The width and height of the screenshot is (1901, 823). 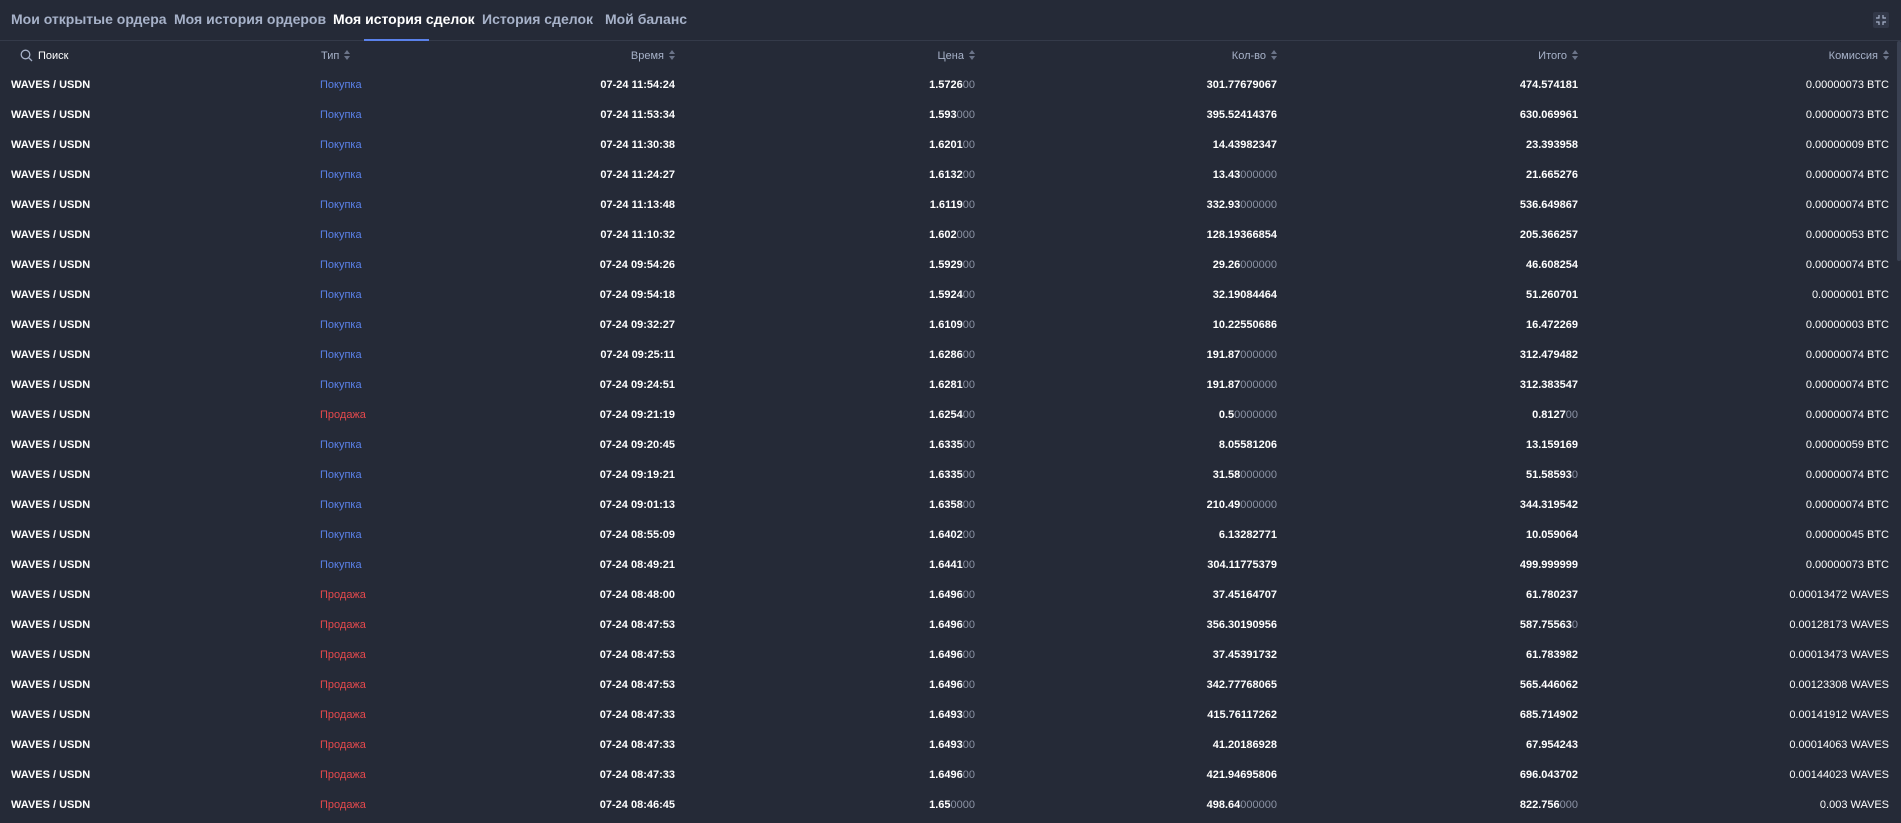 I want to click on cell-total: 21.665276, so click(x=1552, y=175).